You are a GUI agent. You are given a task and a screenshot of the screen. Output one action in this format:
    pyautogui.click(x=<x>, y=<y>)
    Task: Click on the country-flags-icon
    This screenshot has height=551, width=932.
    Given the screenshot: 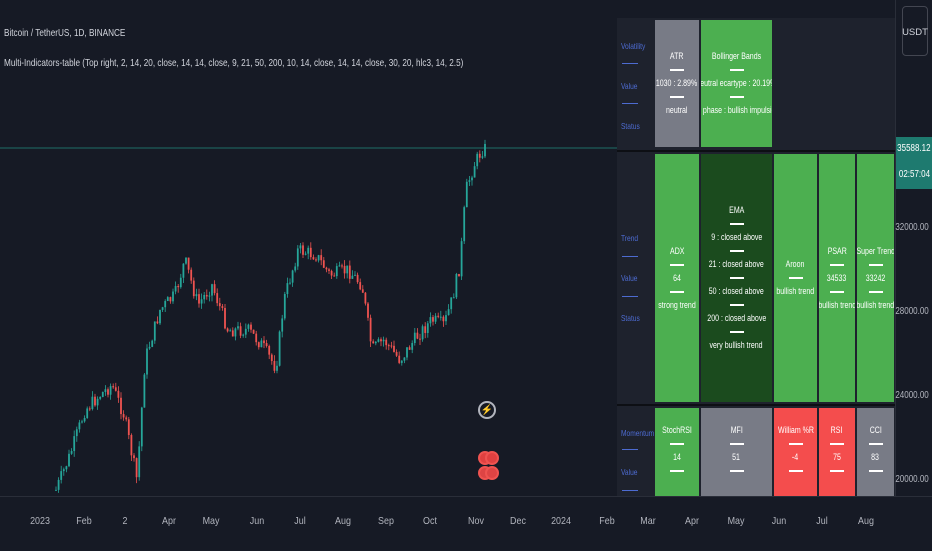 What is the action you would take?
    pyautogui.click(x=489, y=466)
    